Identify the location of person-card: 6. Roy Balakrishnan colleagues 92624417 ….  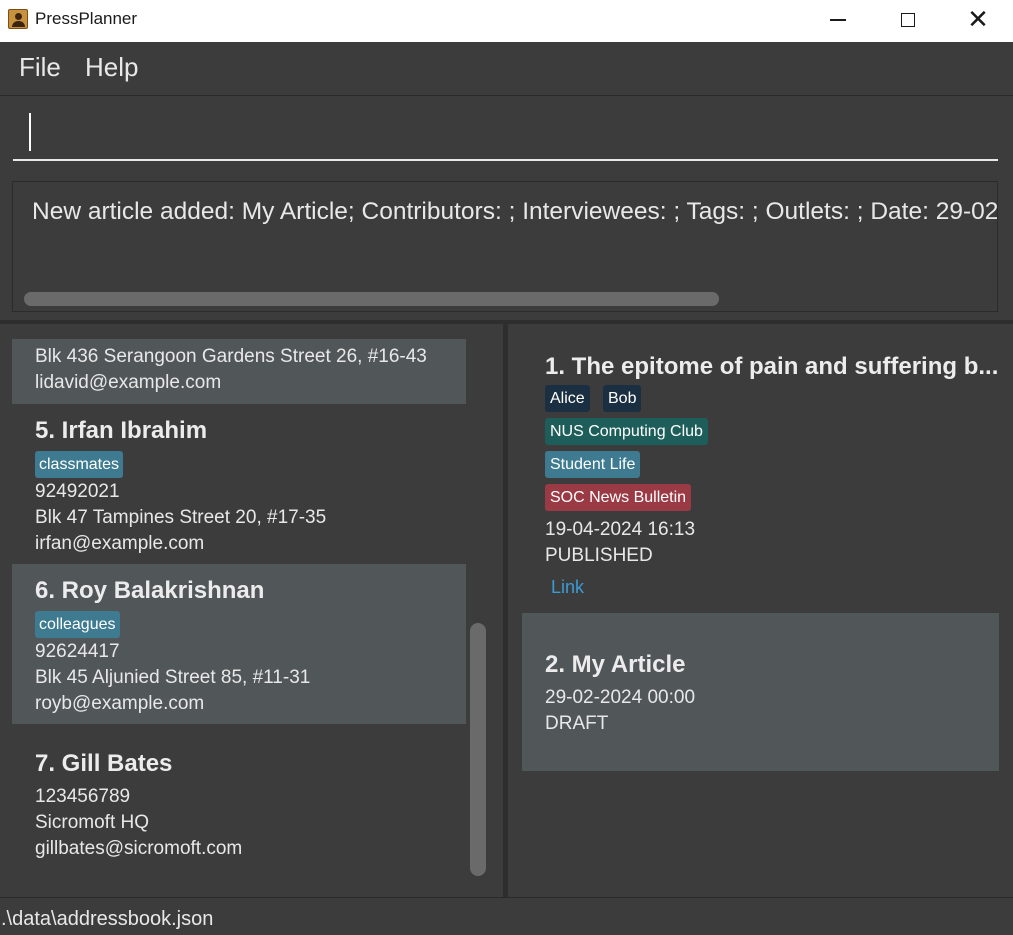
(239, 644).